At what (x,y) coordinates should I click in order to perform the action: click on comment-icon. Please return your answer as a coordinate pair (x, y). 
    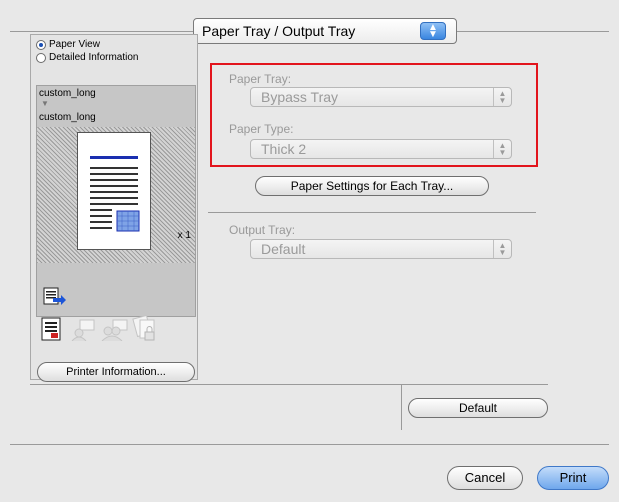
    Looking at the image, I should click on (84, 331).